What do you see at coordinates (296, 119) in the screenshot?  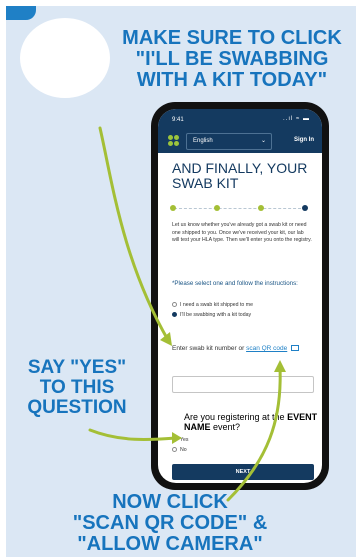 I see `signal-icon: ..ıl ≈ ▬` at bounding box center [296, 119].